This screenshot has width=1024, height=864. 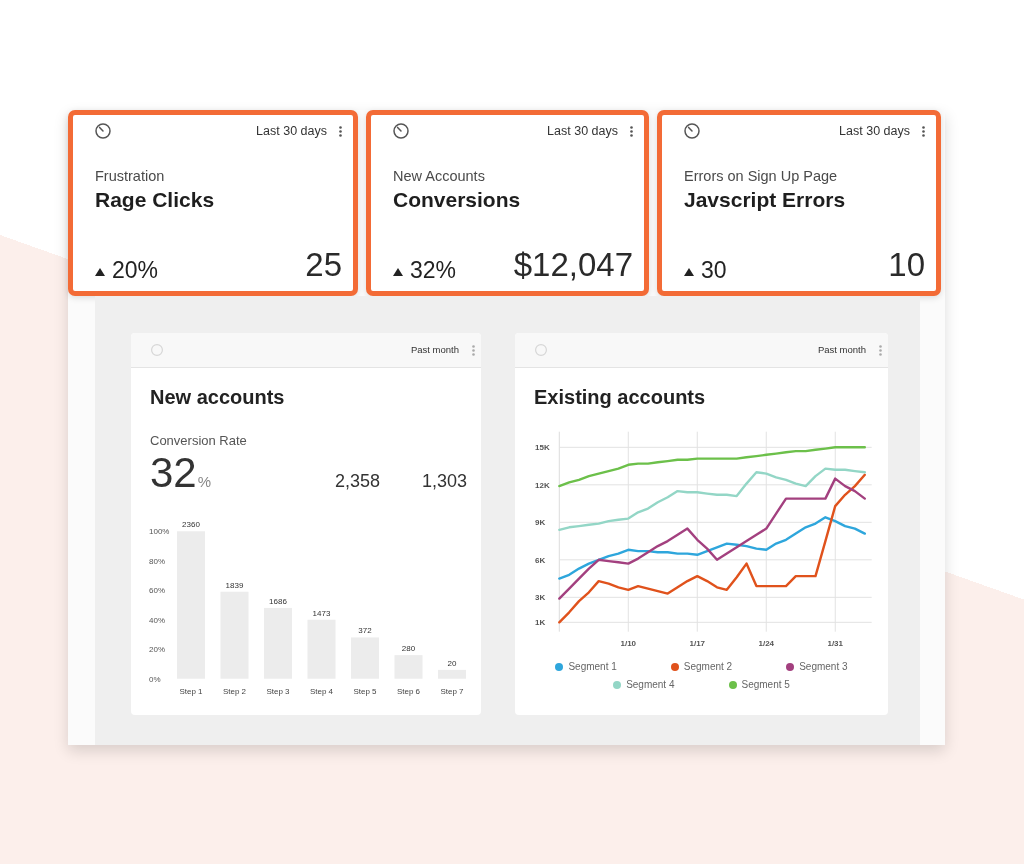 I want to click on legend-label: Segment 2, so click(x=708, y=667).